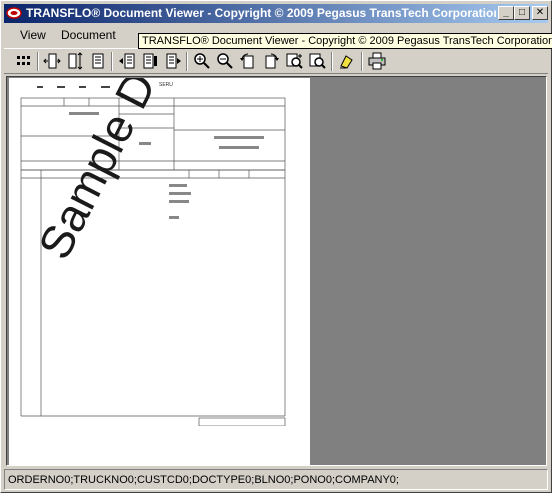 The height and width of the screenshot is (493, 552). Describe the element at coordinates (506, 13) in the screenshot. I see `minimize-button: _` at that location.